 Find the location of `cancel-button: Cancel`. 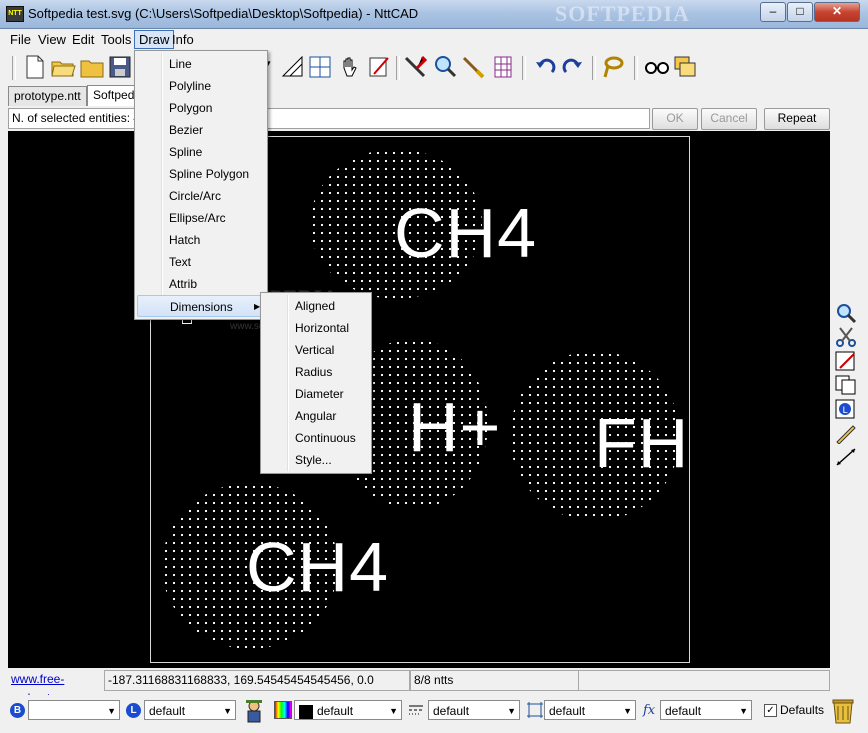

cancel-button: Cancel is located at coordinates (729, 119).